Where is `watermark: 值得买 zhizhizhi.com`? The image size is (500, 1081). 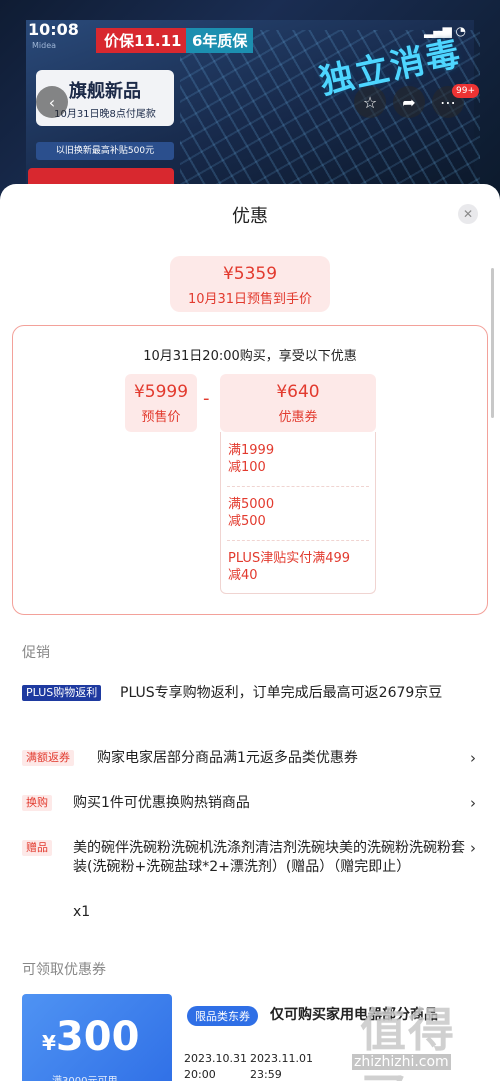 watermark: 值得买 zhizhizhi.com is located at coordinates (425, 1037).